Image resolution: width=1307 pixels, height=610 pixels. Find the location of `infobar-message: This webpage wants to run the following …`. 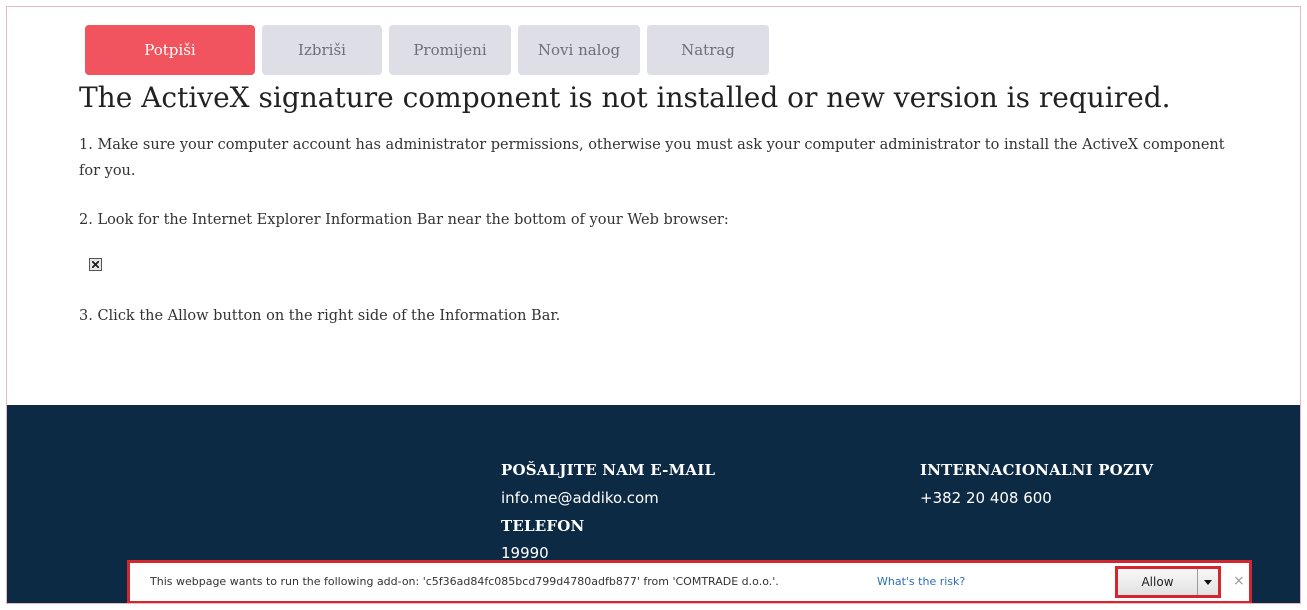

infobar-message: This webpage wants to run the following … is located at coordinates (464, 581).